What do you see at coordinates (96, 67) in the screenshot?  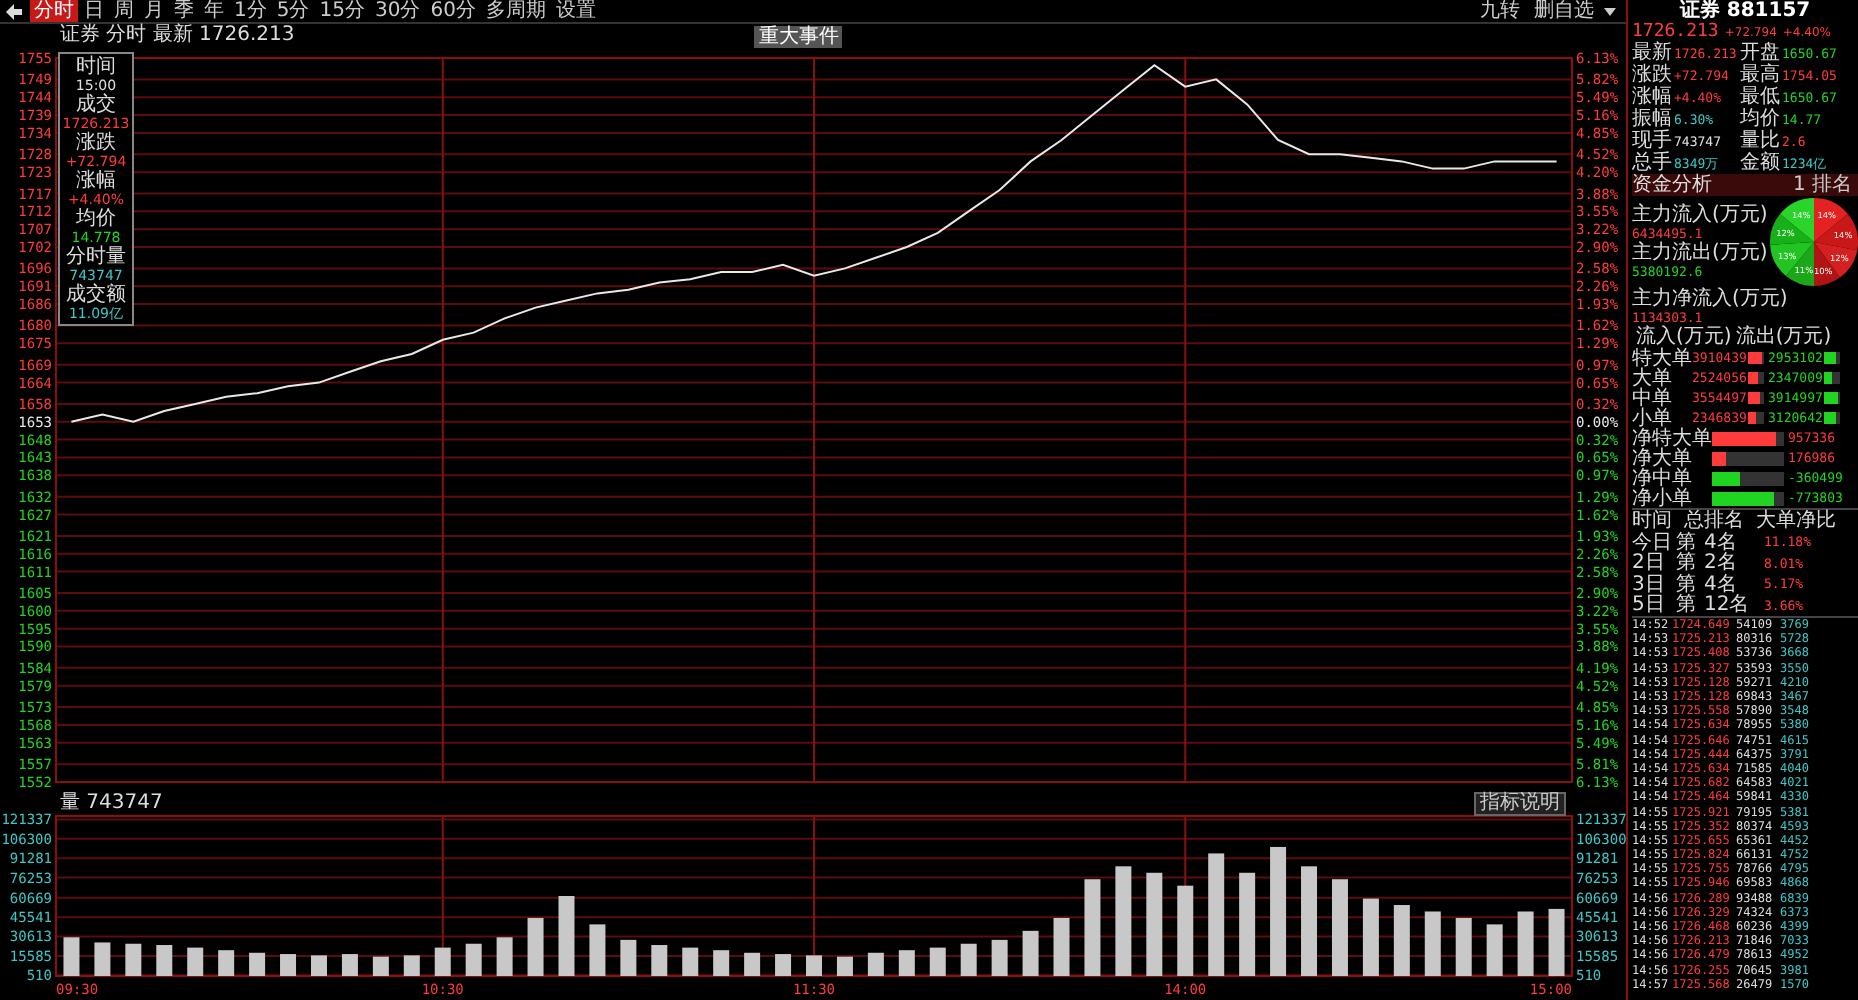 I see `tooltip-label: 时间` at bounding box center [96, 67].